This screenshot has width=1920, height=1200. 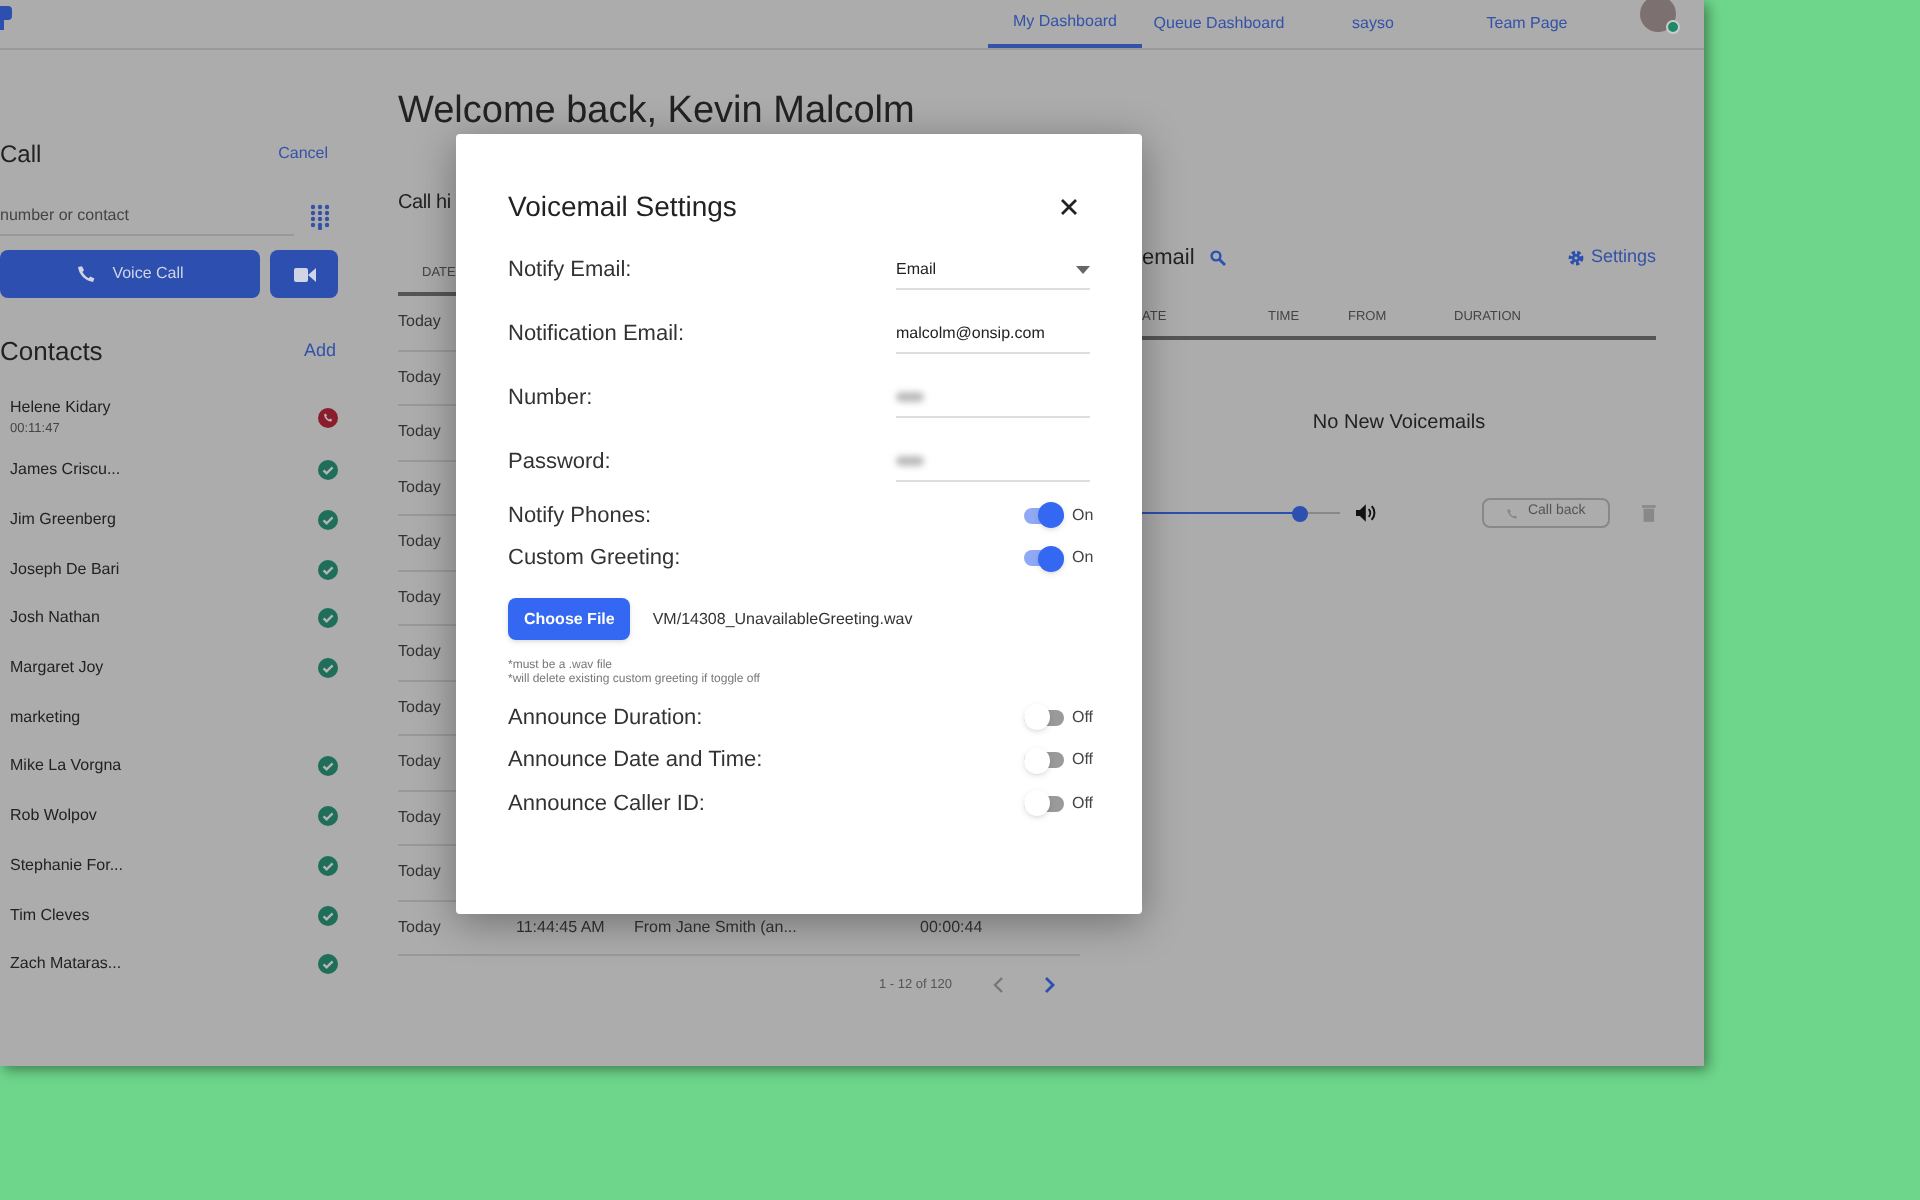 I want to click on section-title: email, so click(x=1168, y=258).